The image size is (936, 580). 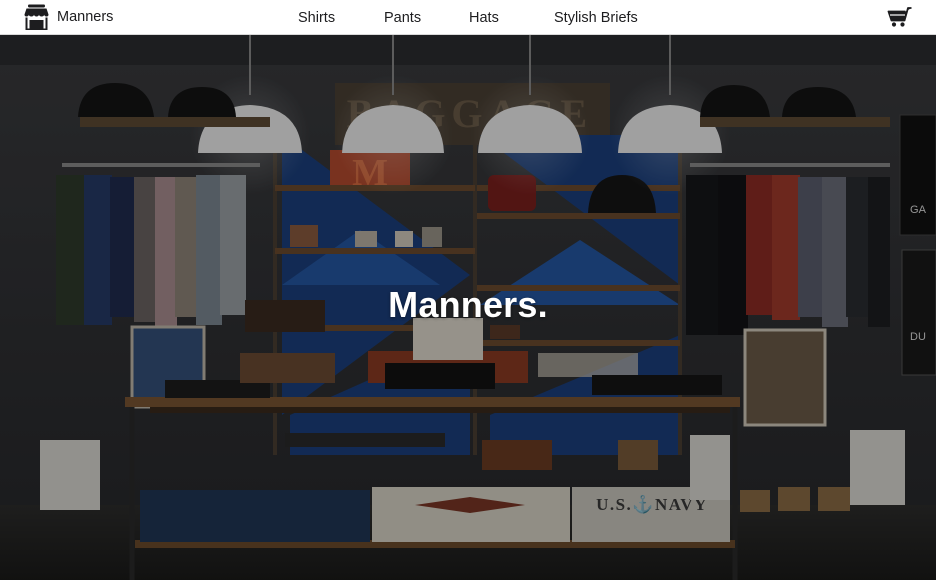 What do you see at coordinates (900, 17) in the screenshot?
I see `shopping-cart-icon` at bounding box center [900, 17].